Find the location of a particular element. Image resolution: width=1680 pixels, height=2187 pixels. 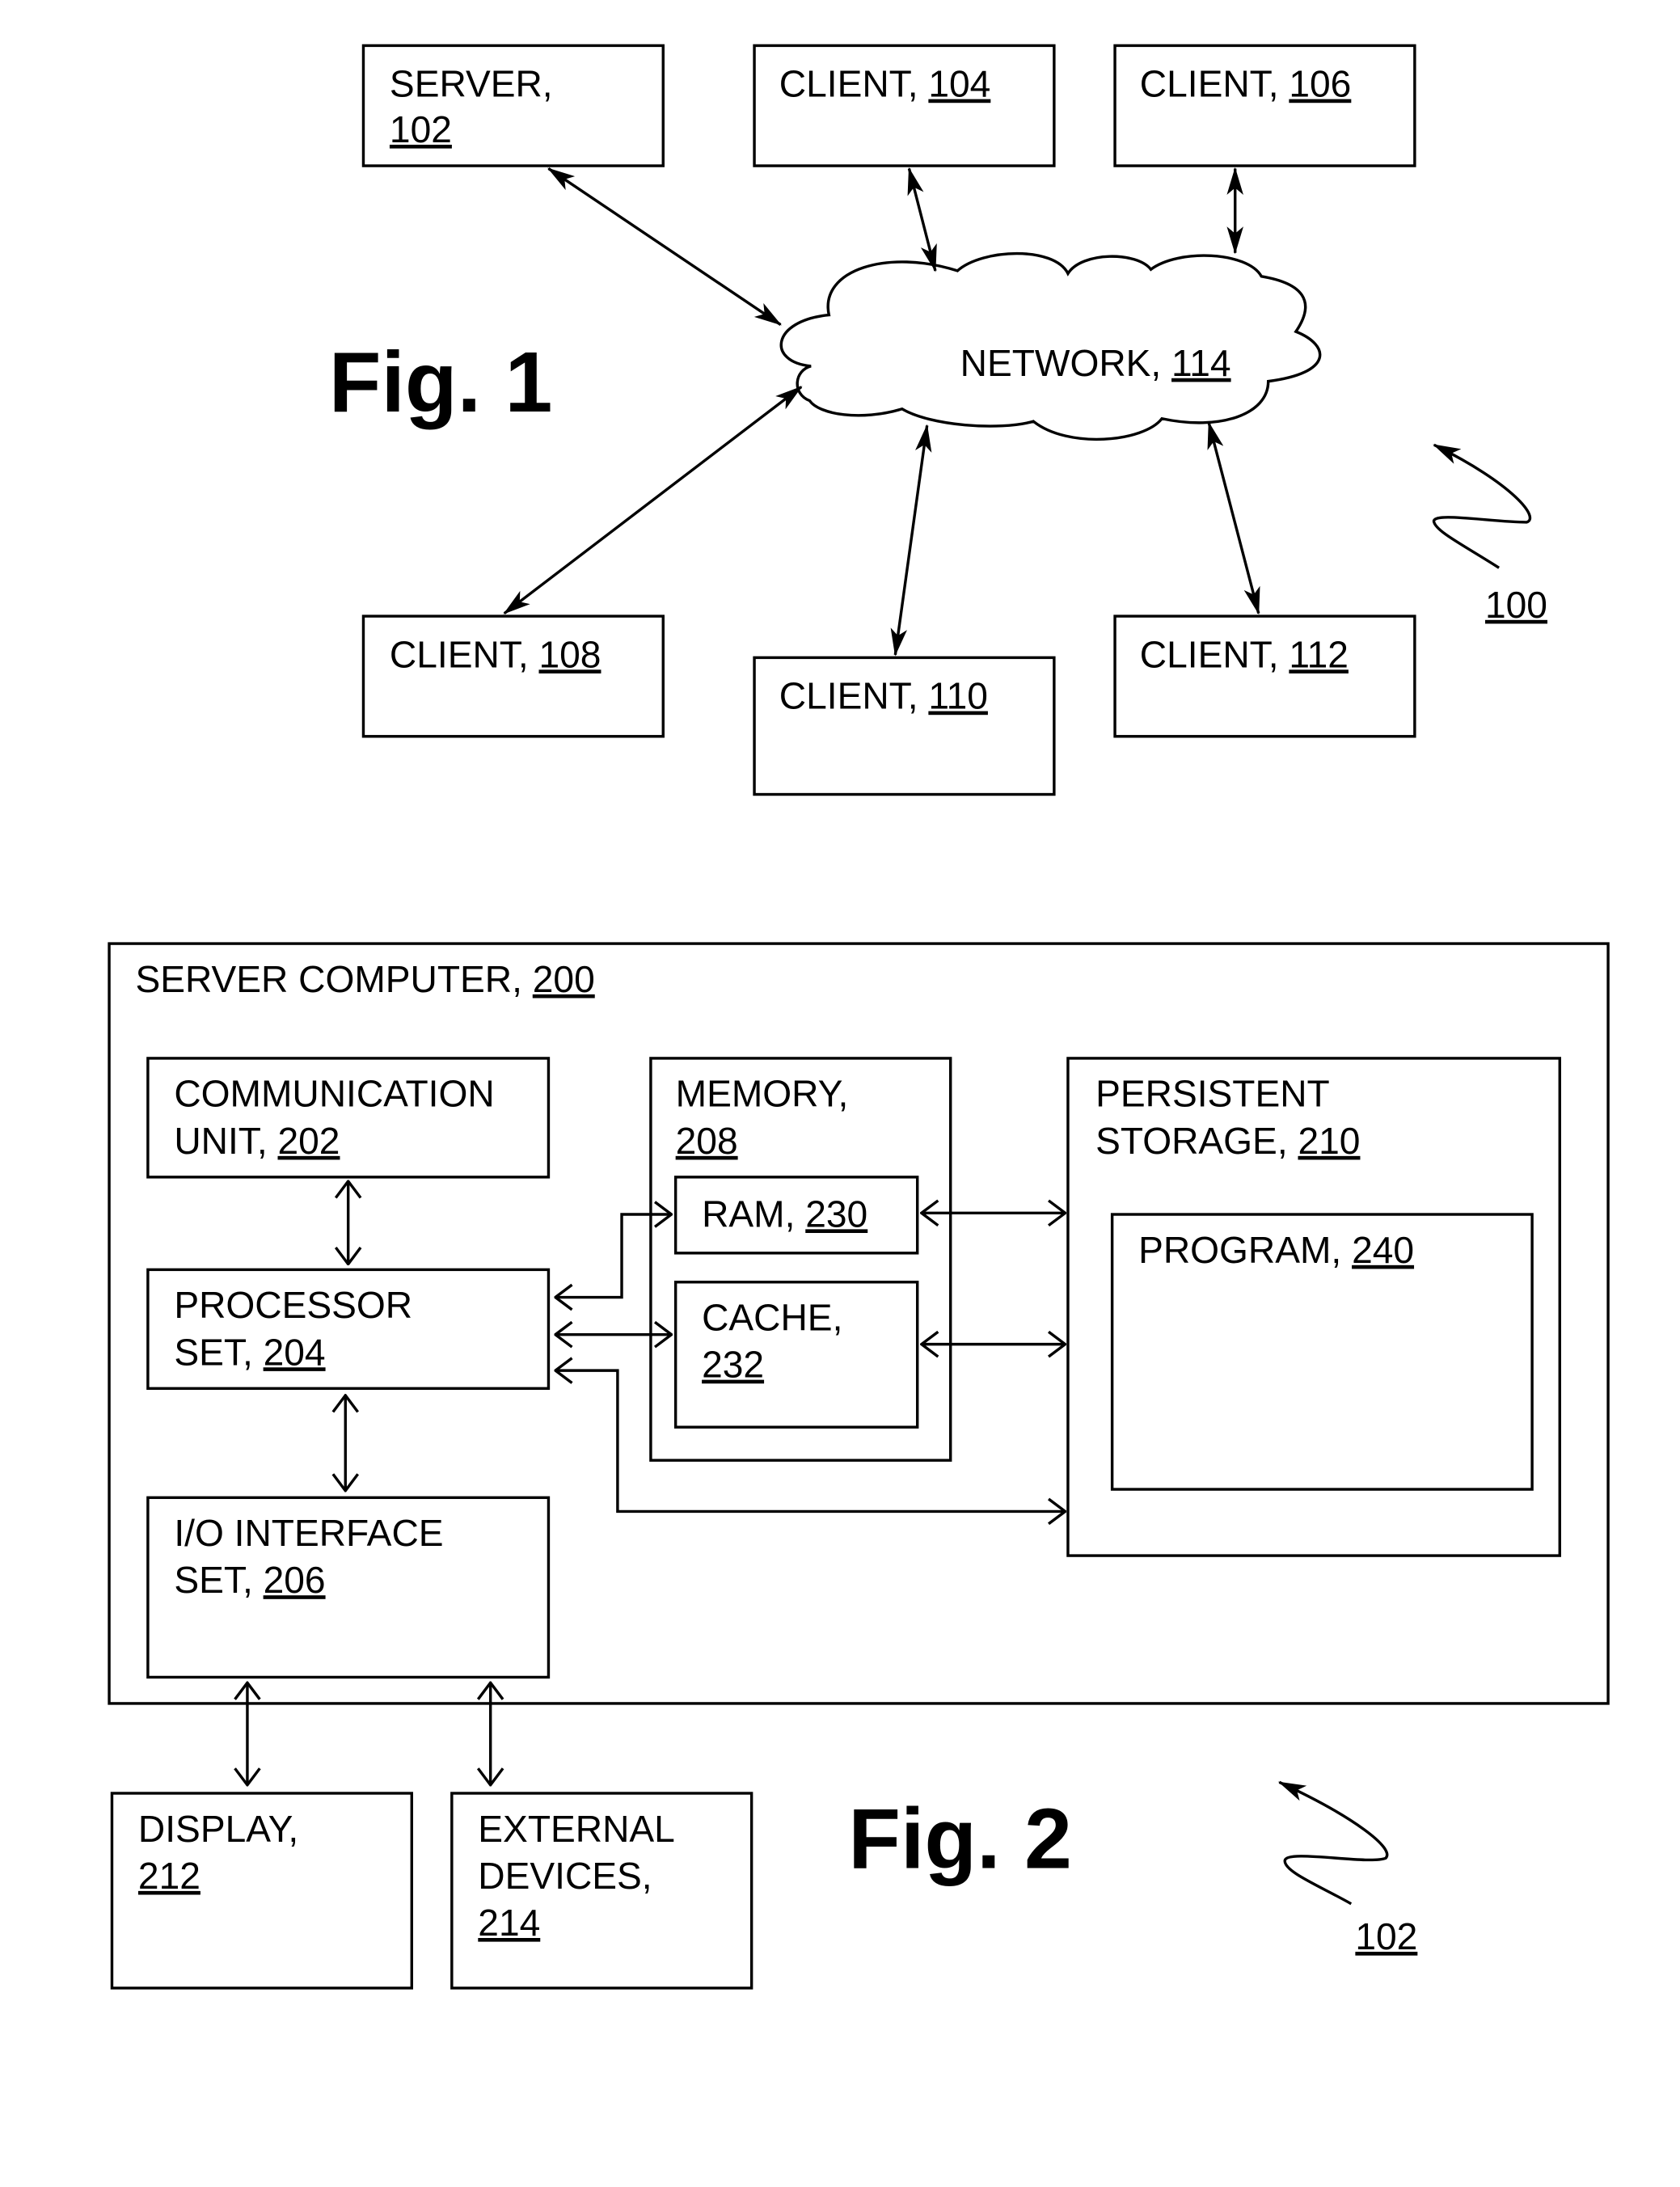

memory-label: MEMORY, is located at coordinates (762, 1094).